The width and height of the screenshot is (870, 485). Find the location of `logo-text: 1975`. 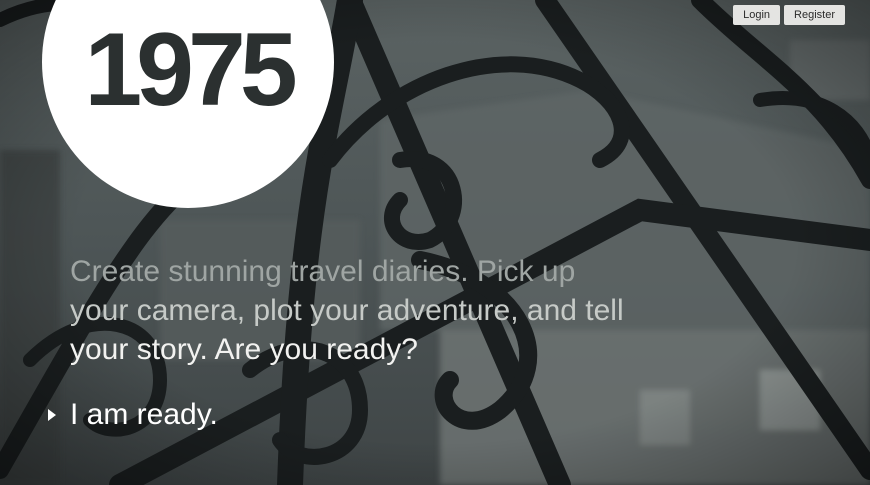

logo-text: 1975 is located at coordinates (188, 70).